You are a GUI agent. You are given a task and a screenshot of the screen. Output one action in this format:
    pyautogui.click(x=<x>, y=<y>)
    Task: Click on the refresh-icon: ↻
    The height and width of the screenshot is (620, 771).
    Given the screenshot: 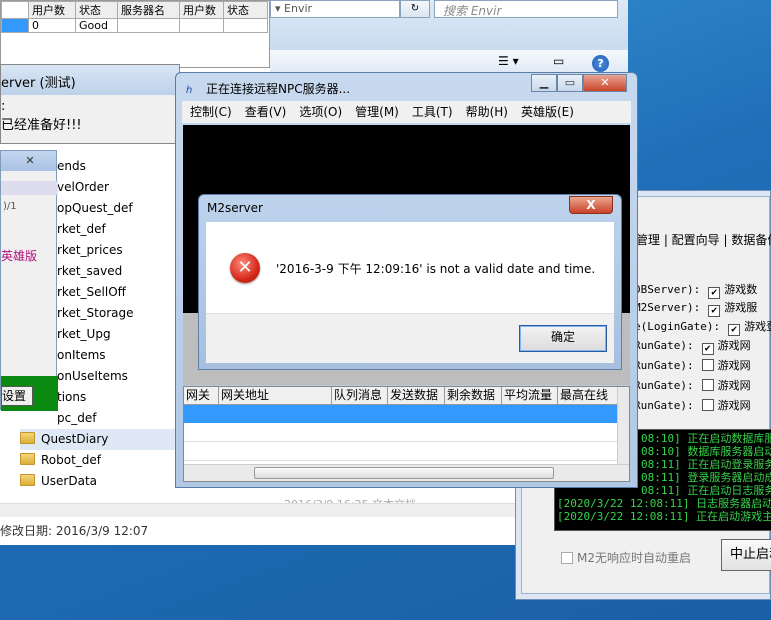 What is the action you would take?
    pyautogui.click(x=415, y=8)
    